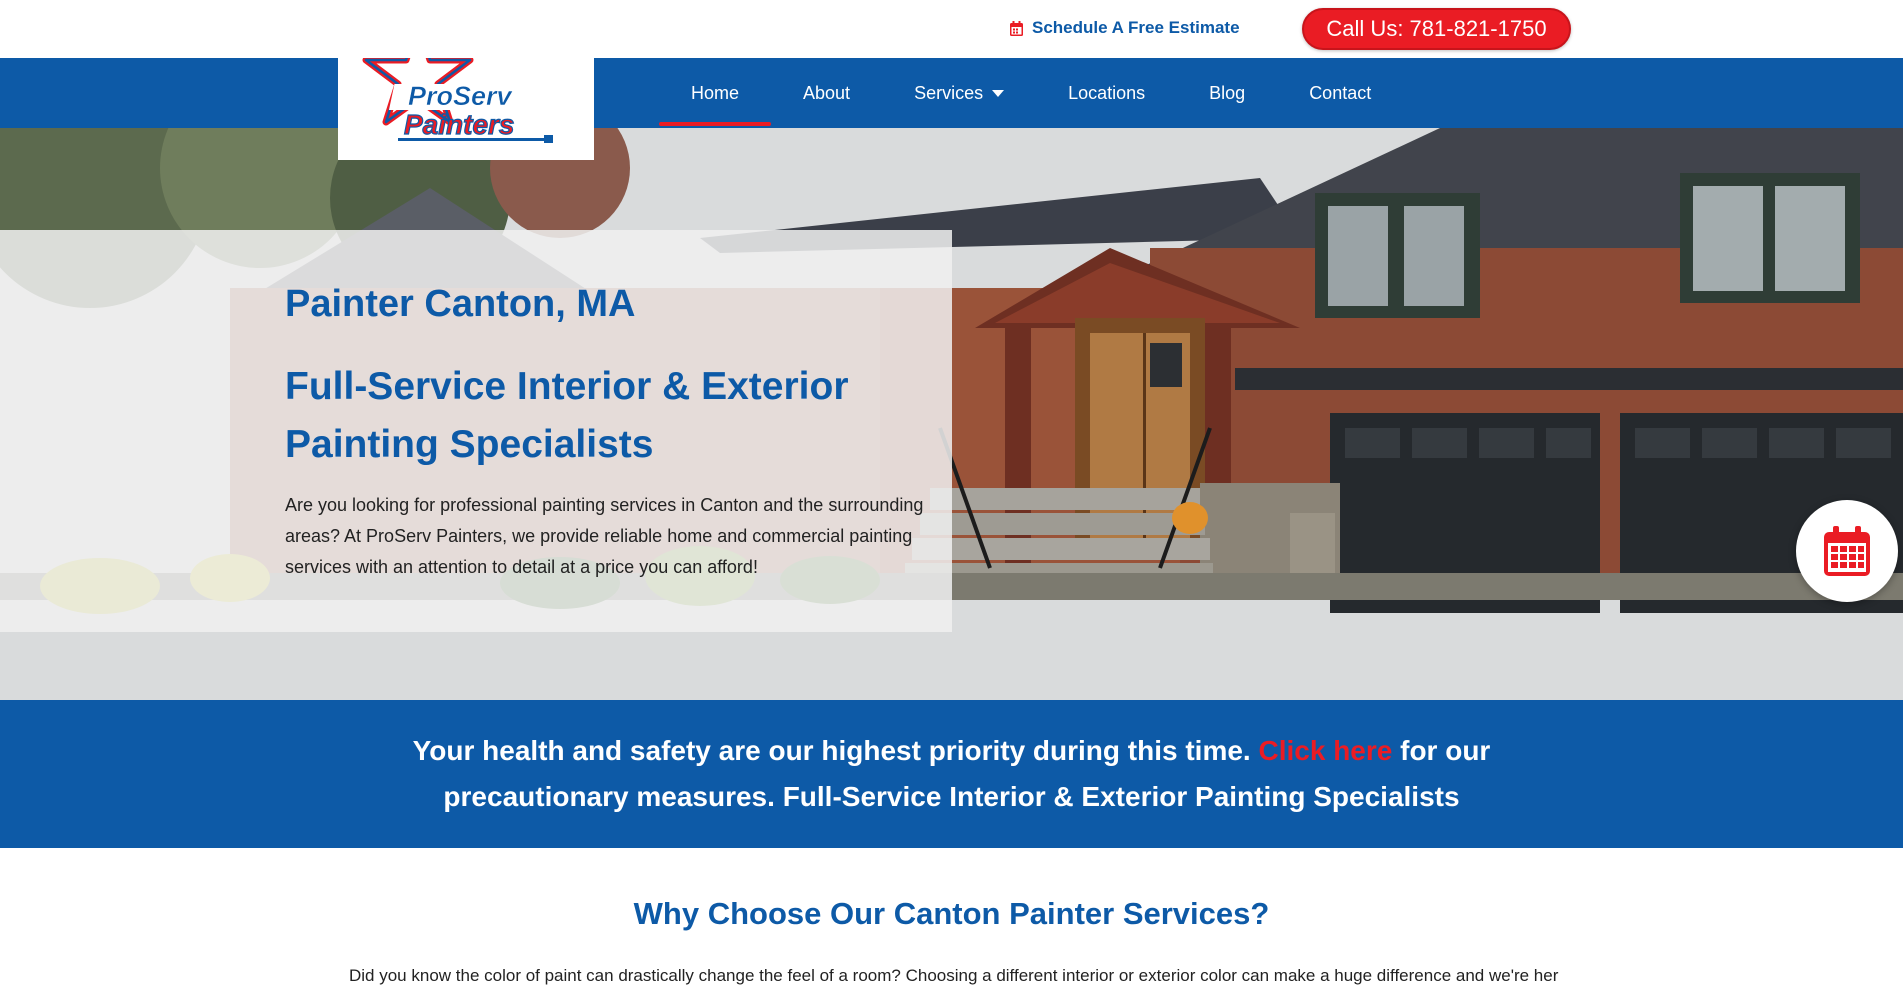 The height and width of the screenshot is (986, 1903). I want to click on hero-title: Painter Canton, MA, so click(460, 304).